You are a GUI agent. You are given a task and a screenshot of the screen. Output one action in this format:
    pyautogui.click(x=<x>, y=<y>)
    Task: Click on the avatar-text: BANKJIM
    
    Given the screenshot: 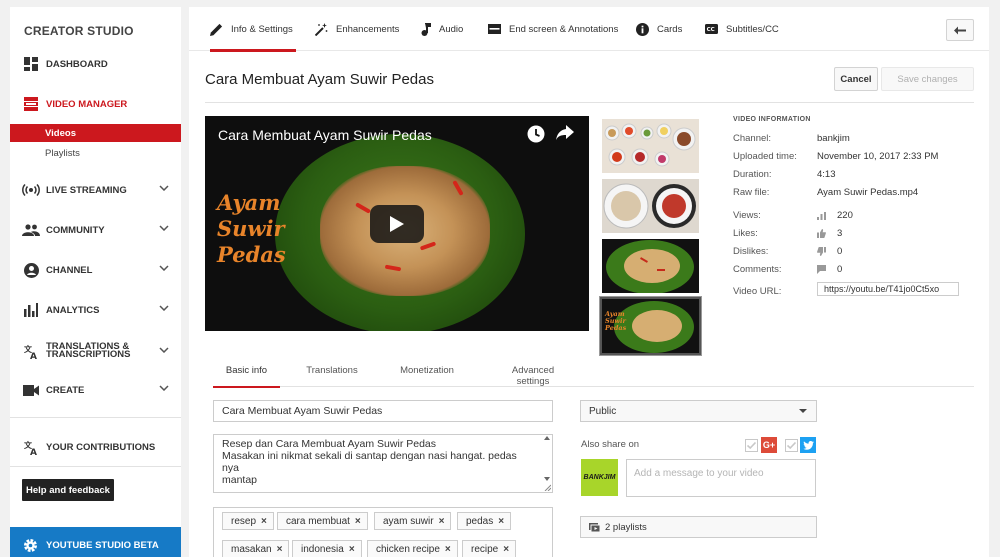 What is the action you would take?
    pyautogui.click(x=599, y=477)
    